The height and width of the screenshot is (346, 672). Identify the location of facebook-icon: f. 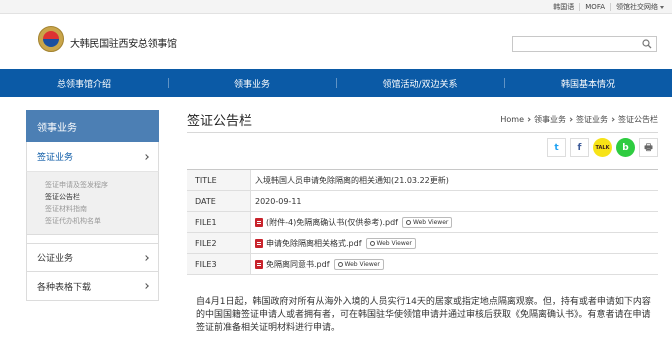
(579, 147).